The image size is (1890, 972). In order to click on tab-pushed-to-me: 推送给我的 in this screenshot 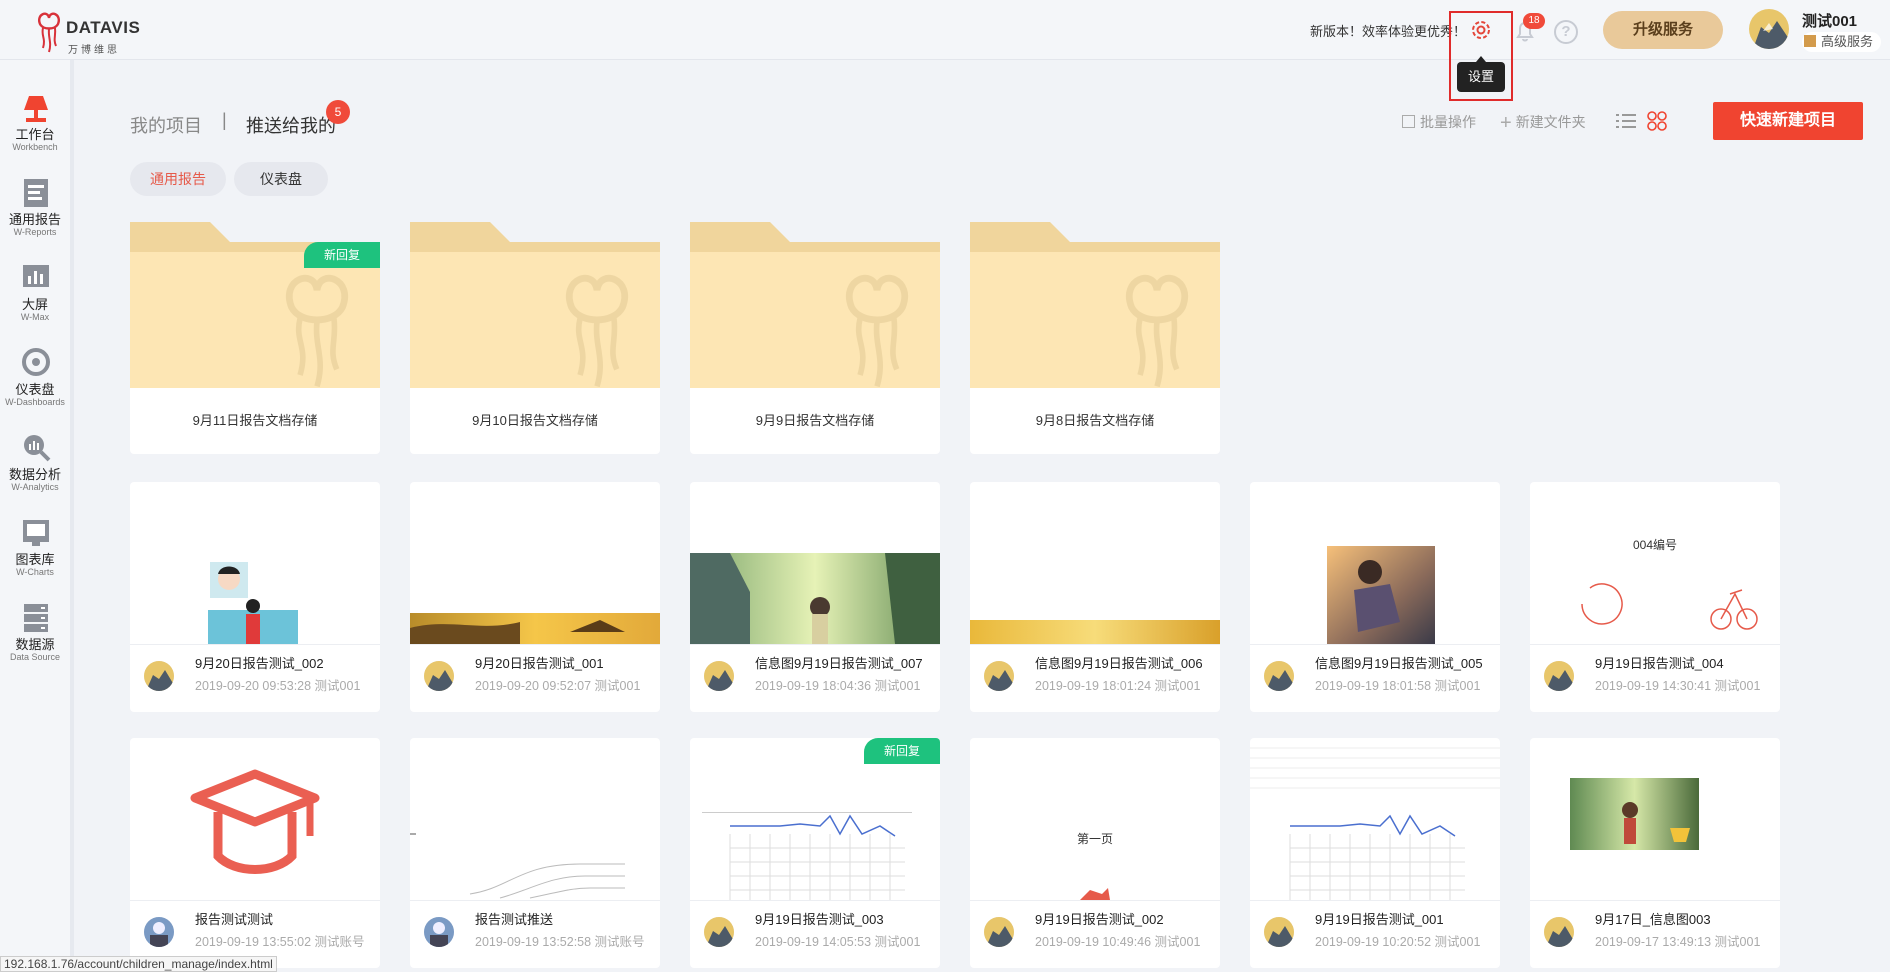, I will do `click(291, 125)`.